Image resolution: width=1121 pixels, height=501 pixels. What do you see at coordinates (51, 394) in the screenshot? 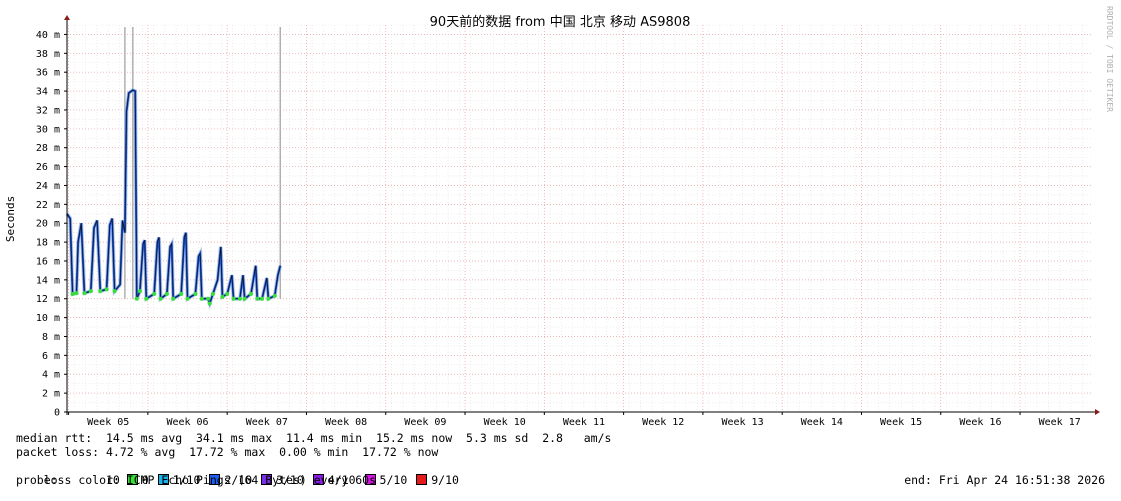
I see `y-tick-label: 2 m` at bounding box center [51, 394].